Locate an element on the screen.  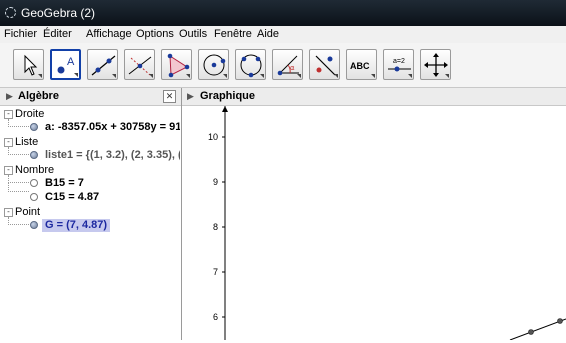
menu-affichage: Affichage is located at coordinates (109, 34).